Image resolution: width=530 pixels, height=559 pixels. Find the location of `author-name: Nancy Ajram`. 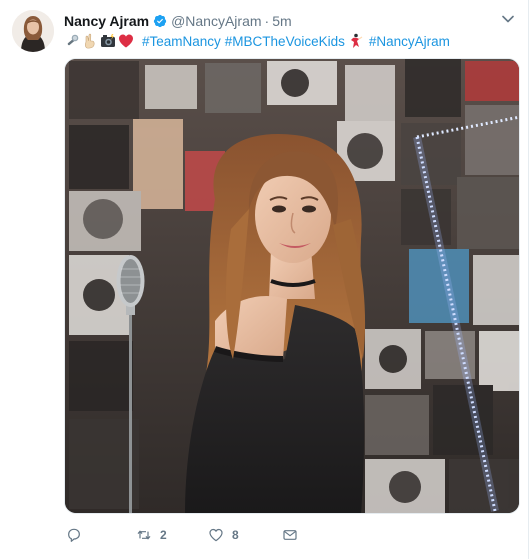

author-name: Nancy Ajram is located at coordinates (106, 21).